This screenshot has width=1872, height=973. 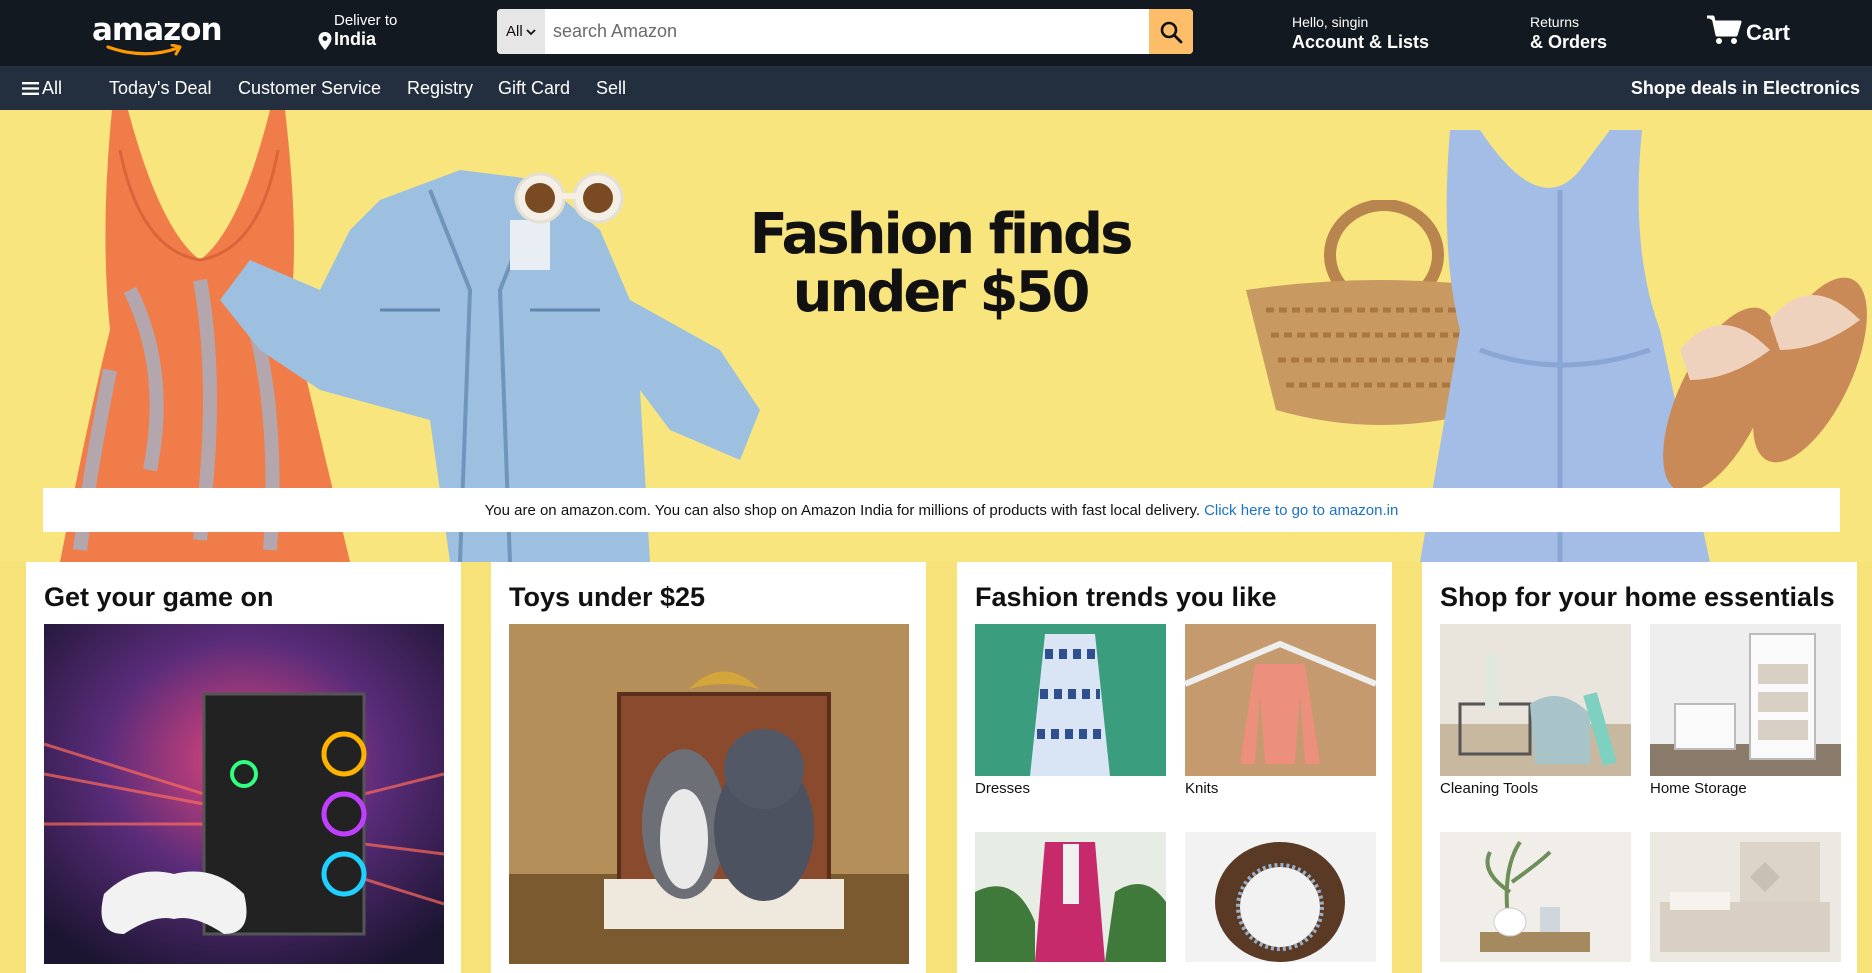 I want to click on sunglasses-image, so click(x=569, y=198).